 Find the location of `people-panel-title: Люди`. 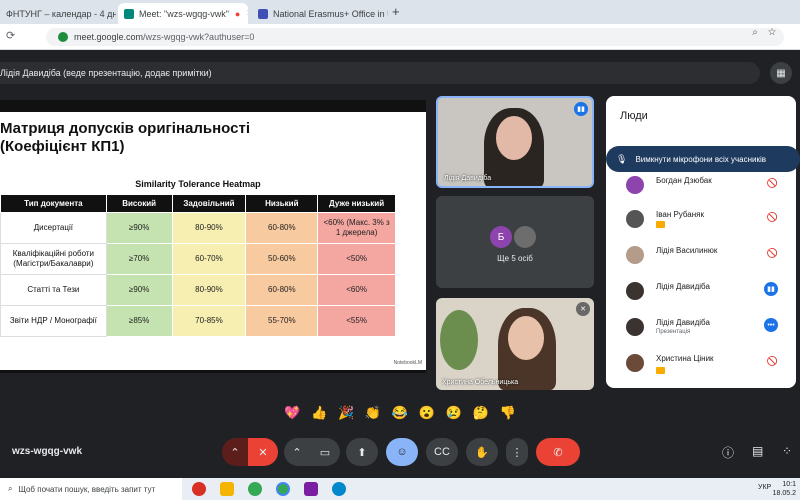

people-panel-title: Люди is located at coordinates (634, 116).